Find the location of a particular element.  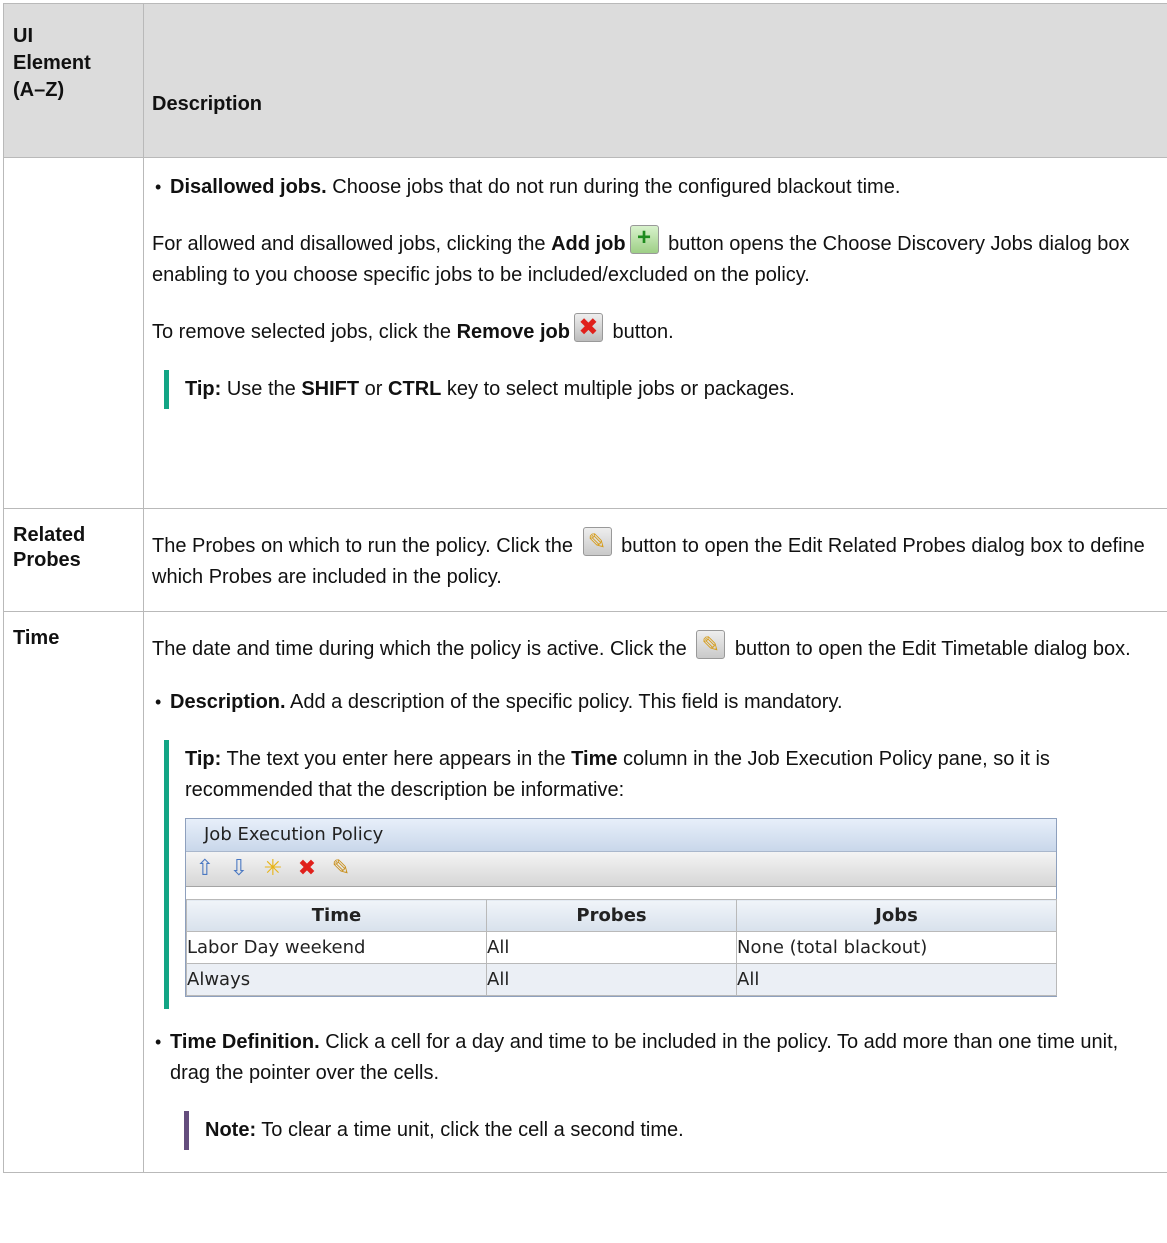

remove-job-icon is located at coordinates (588, 327).